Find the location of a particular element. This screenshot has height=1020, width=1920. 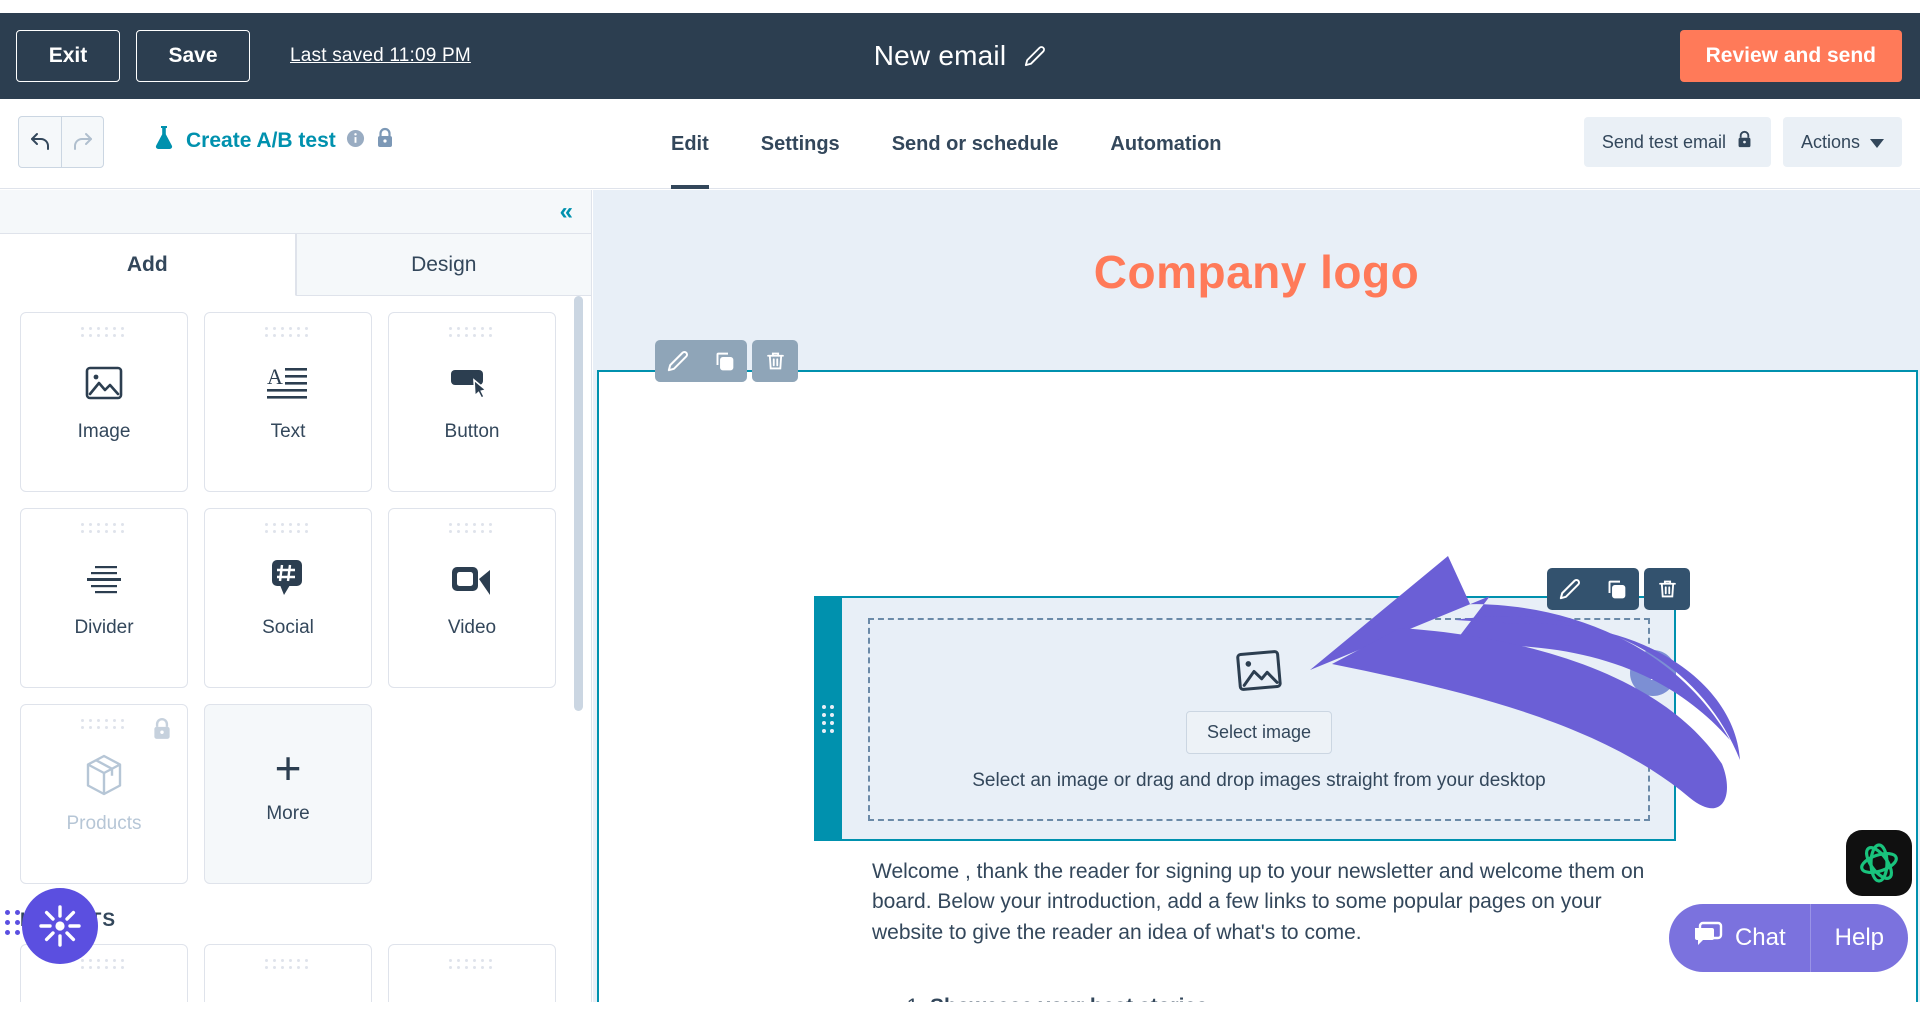

sidebar-tabs: Add Design is located at coordinates (295, 265).